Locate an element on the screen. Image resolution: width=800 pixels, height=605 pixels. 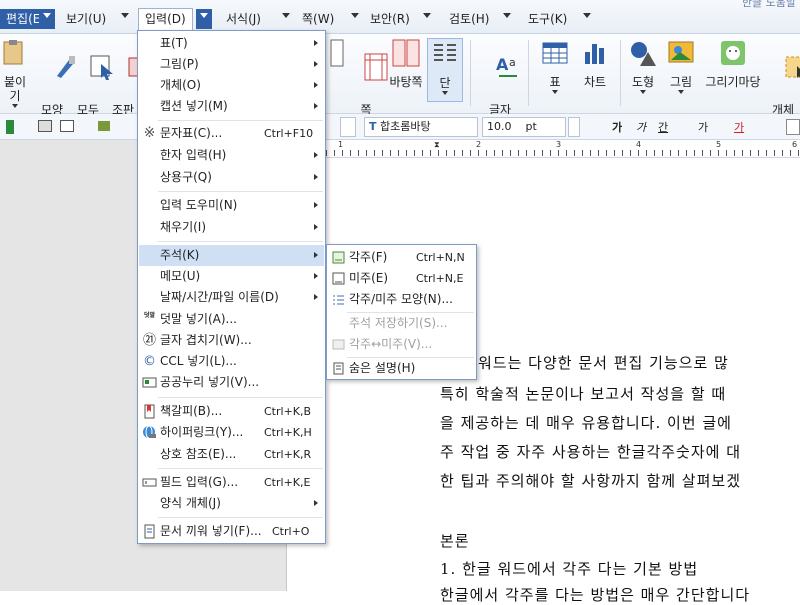
ruler-ticks is located at coordinates (563, 153).